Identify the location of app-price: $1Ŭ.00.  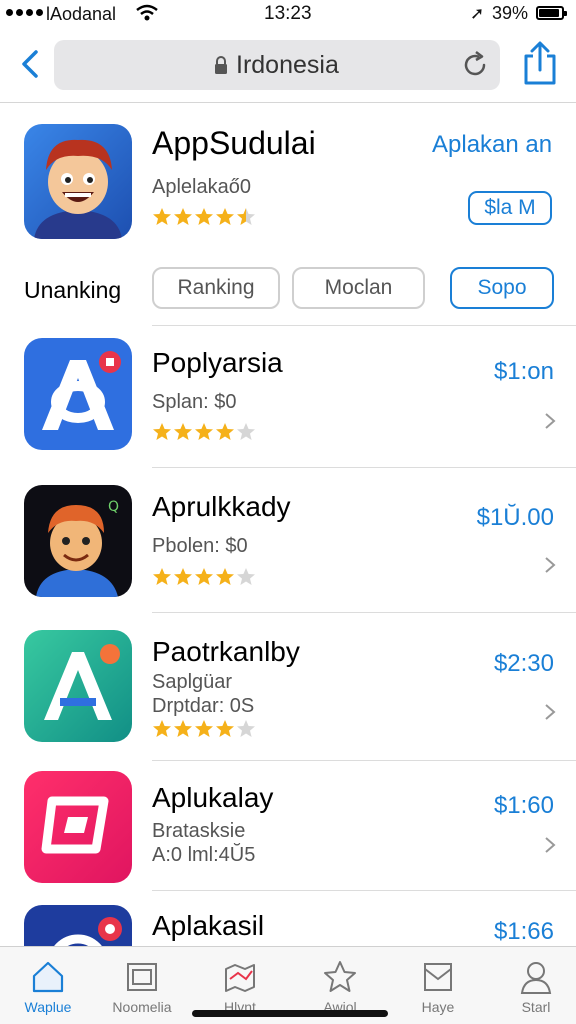
(515, 518).